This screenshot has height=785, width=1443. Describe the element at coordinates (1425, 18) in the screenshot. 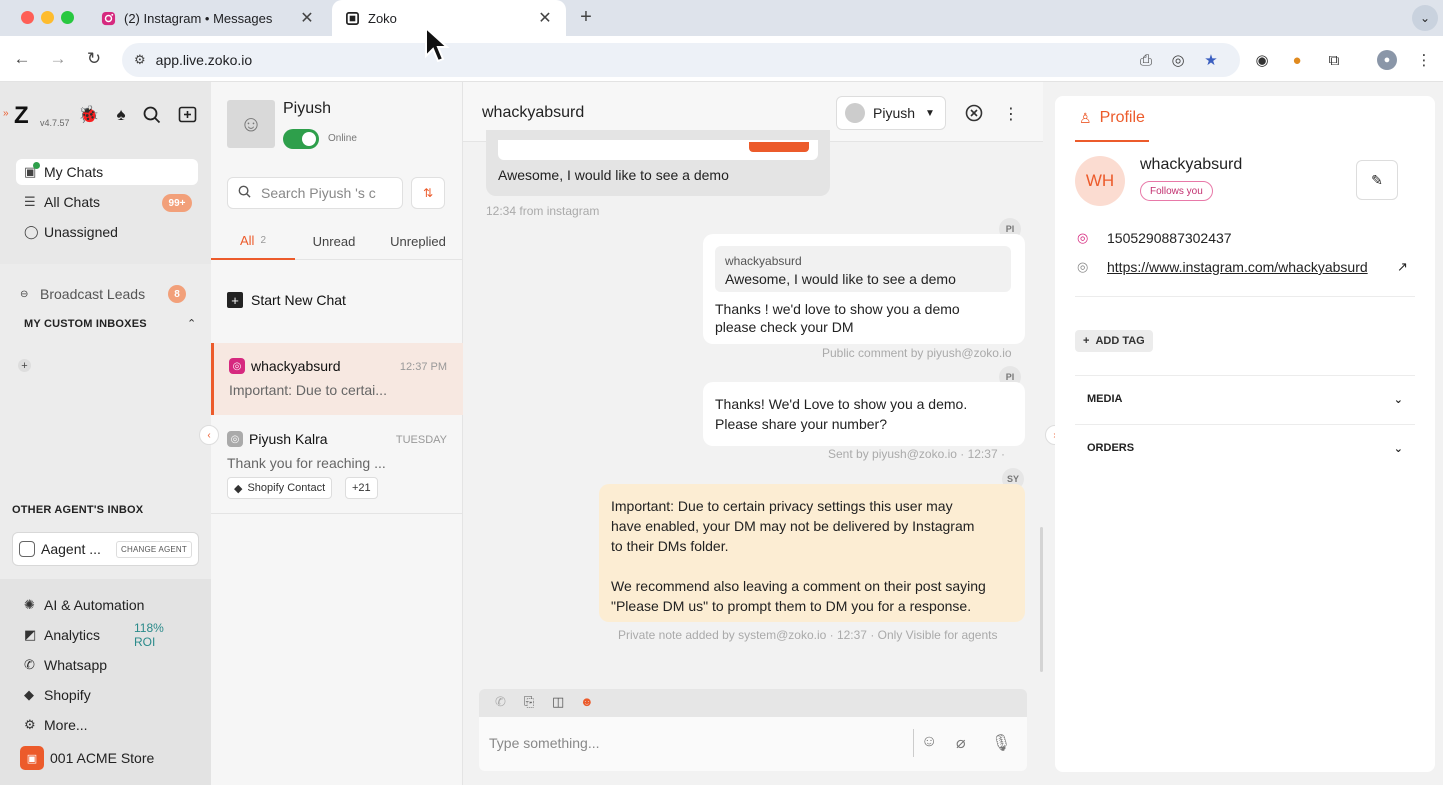

I see `tab-search-chevron-icon: ⌄` at that location.